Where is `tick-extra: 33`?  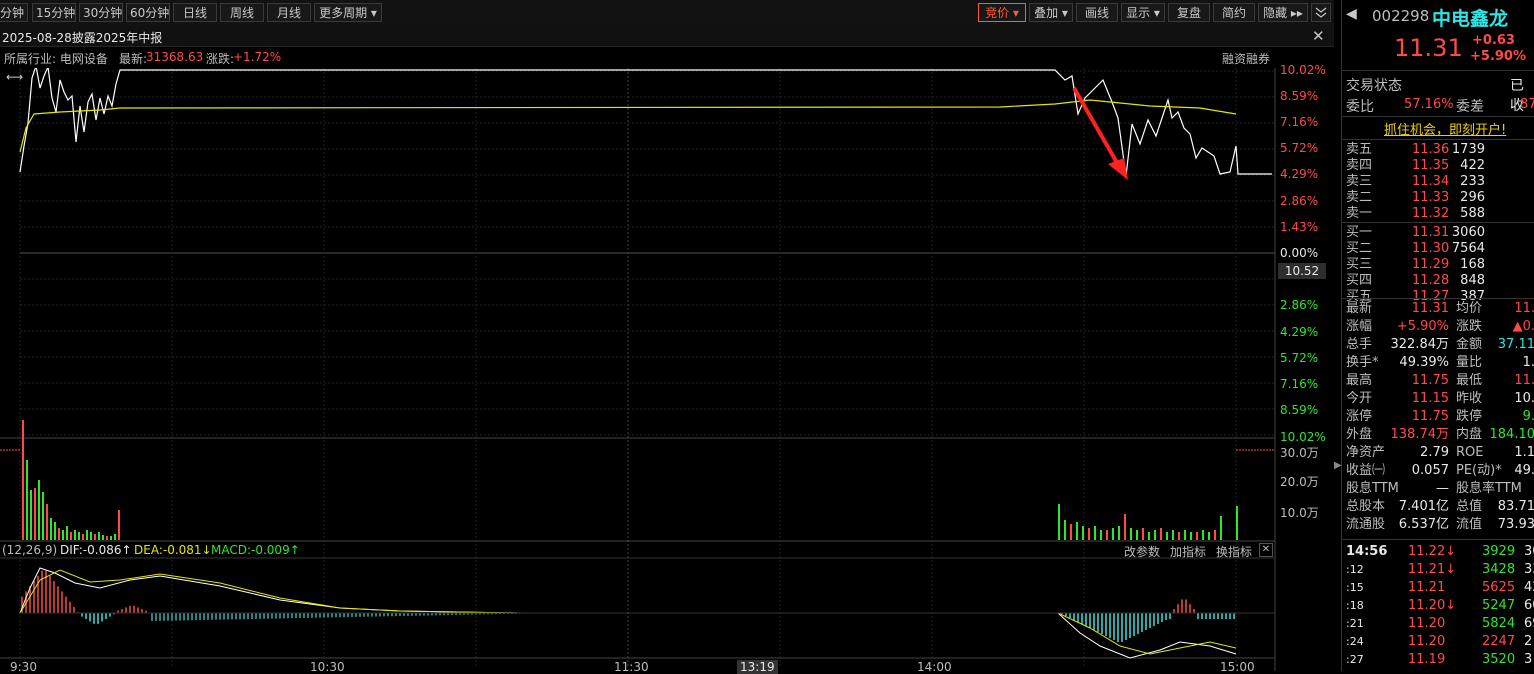
tick-extra: 33 is located at coordinates (1529, 570).